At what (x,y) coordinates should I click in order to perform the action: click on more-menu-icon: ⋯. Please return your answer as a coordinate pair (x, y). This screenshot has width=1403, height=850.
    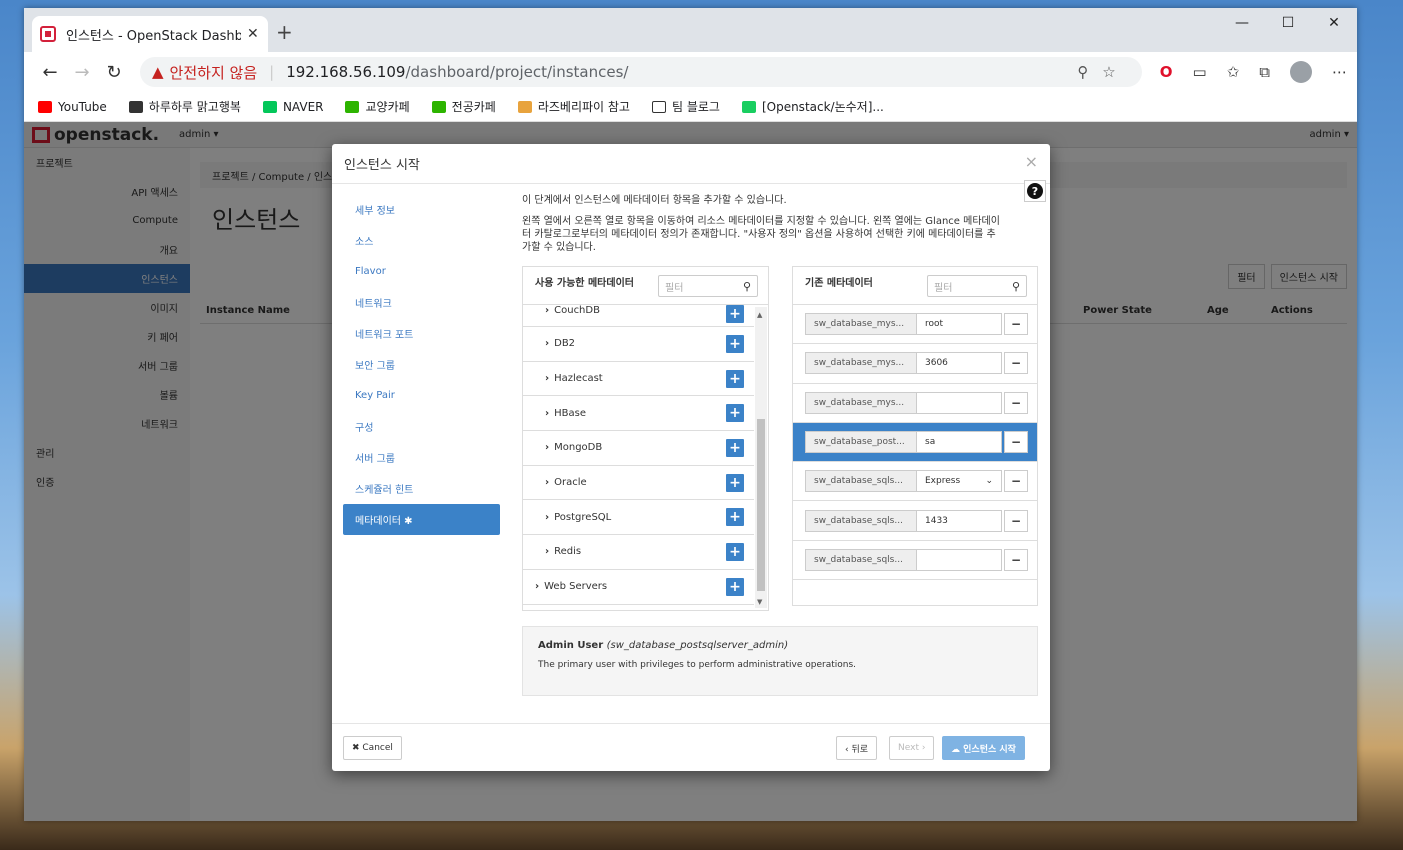
    Looking at the image, I should click on (1339, 72).